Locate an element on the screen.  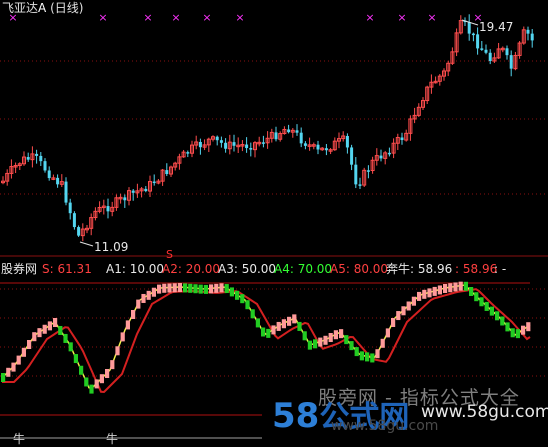
value-a4: A4: 70.00 is located at coordinates (303, 269).